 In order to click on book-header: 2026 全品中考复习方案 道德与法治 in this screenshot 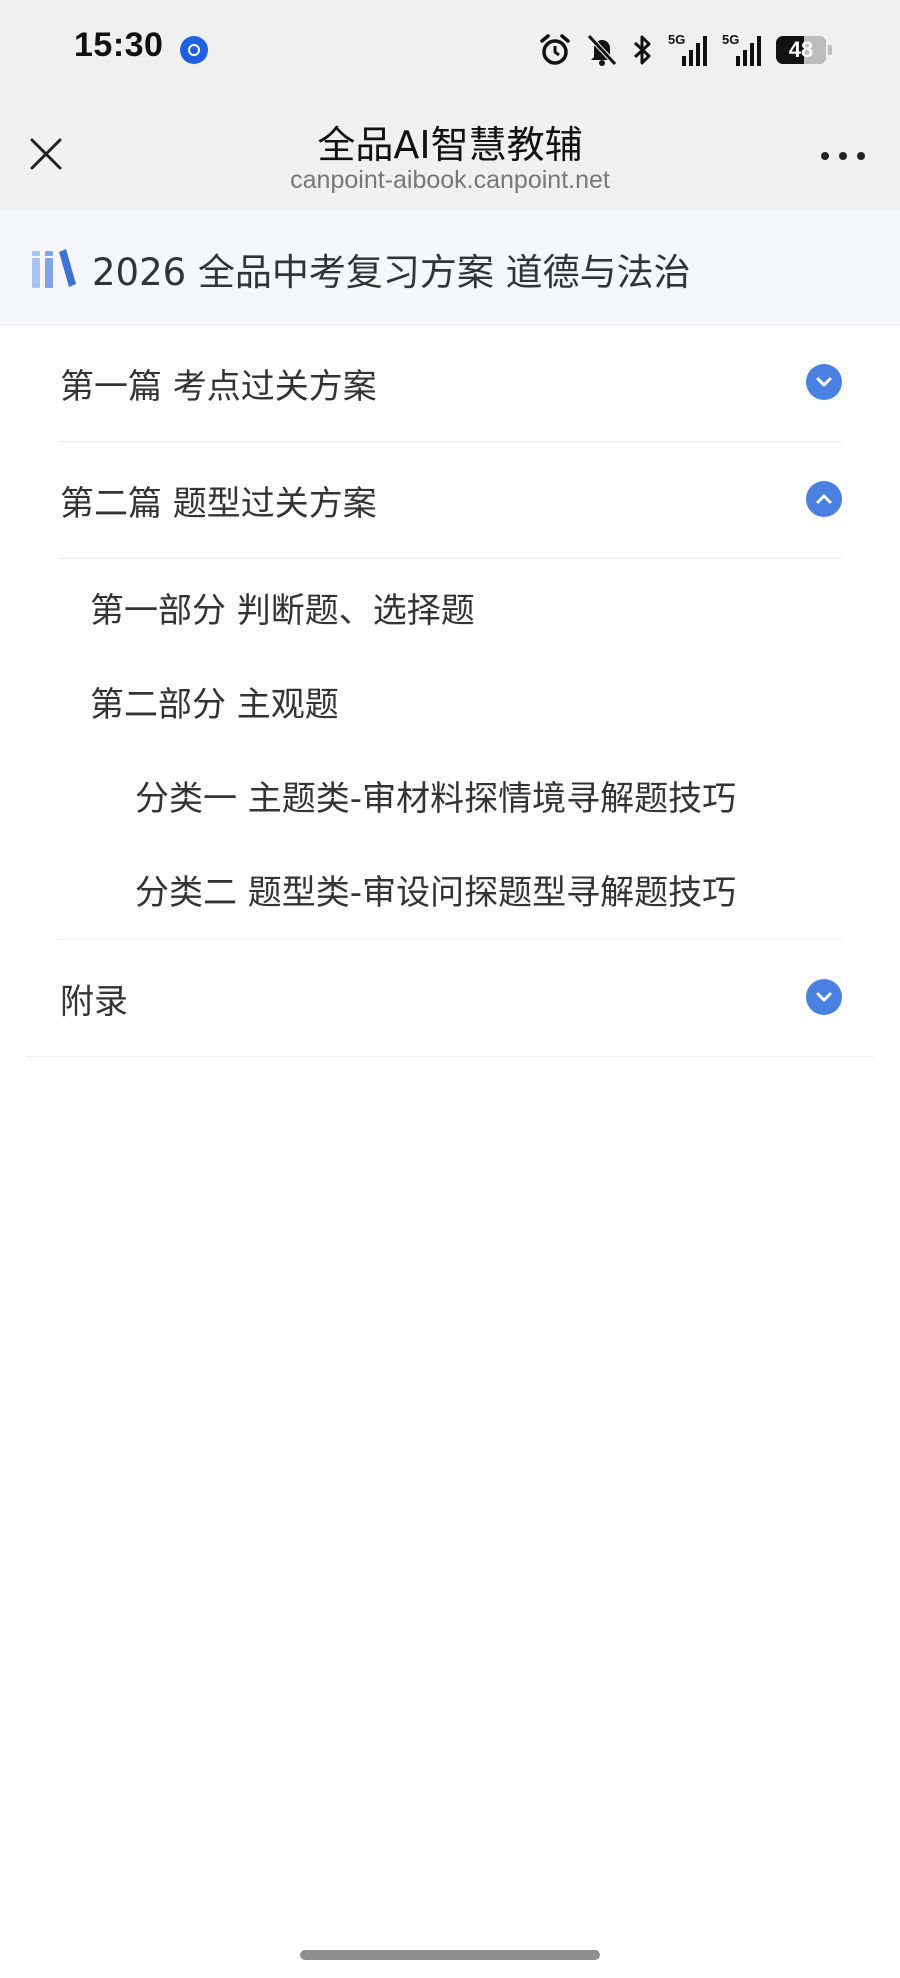, I will do `click(450, 267)`.